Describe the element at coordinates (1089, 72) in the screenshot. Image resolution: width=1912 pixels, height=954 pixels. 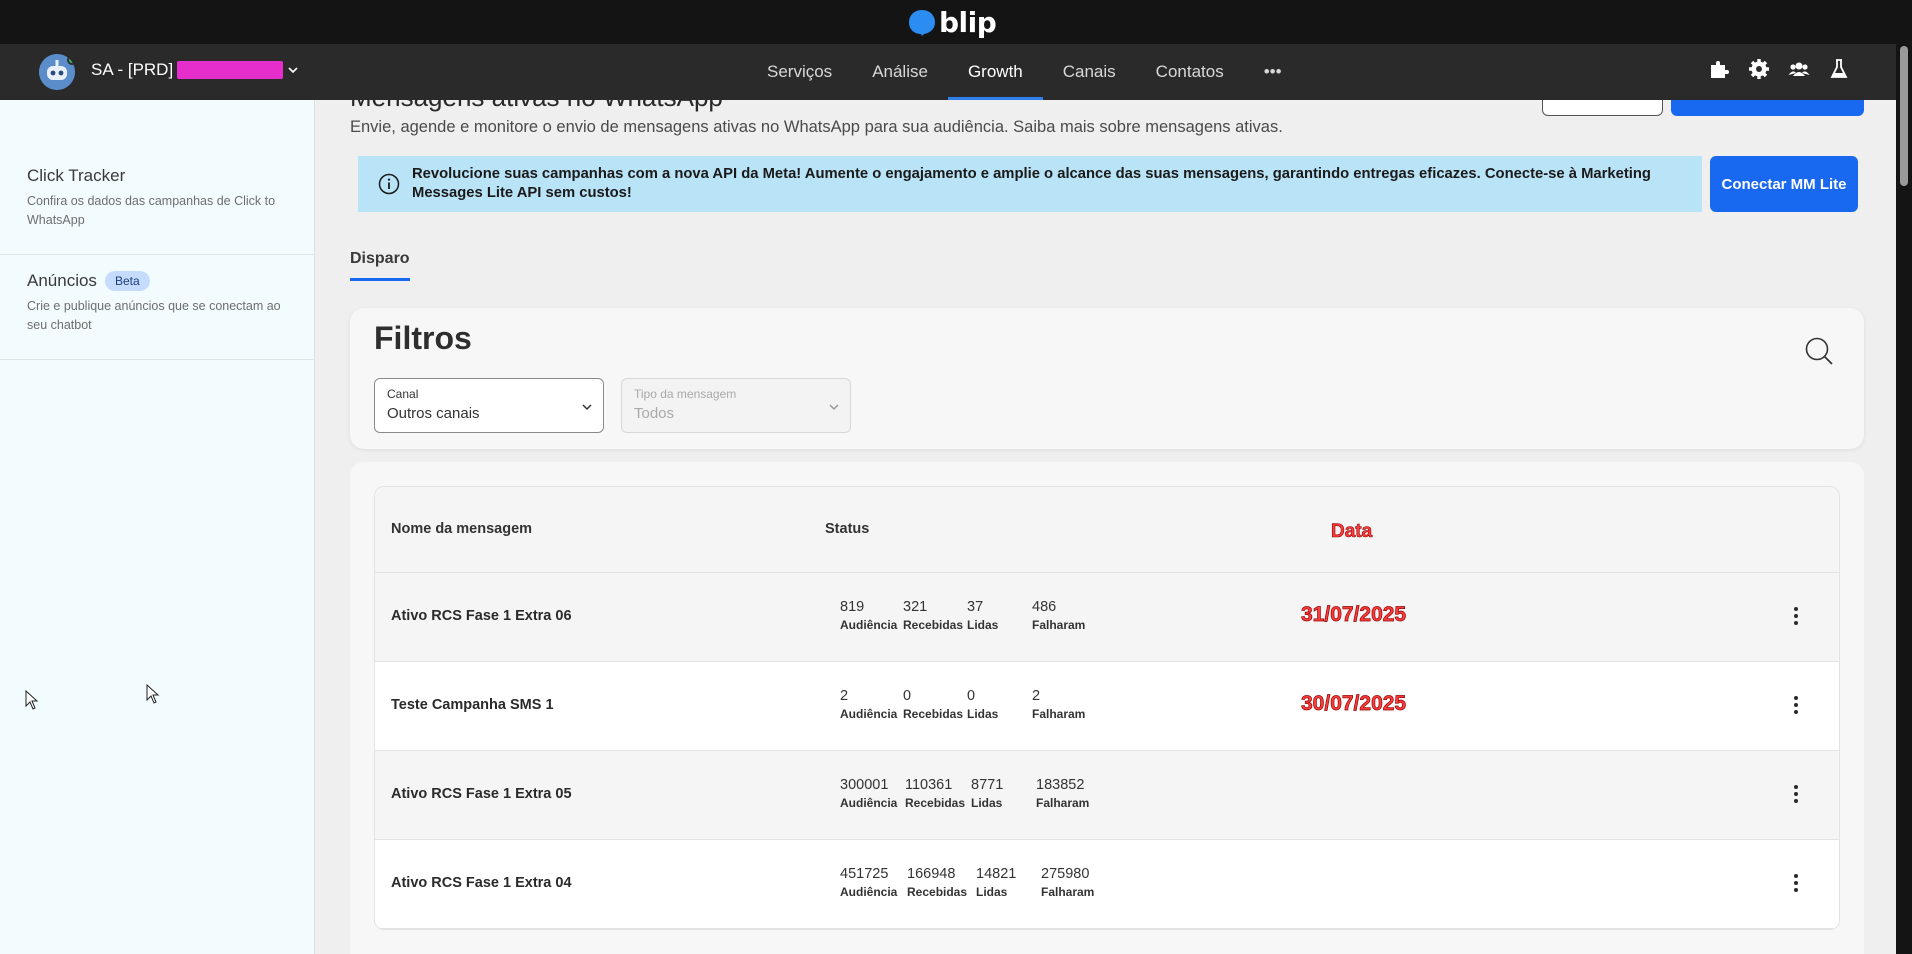
I see `nav-item-canais: Canais` at that location.